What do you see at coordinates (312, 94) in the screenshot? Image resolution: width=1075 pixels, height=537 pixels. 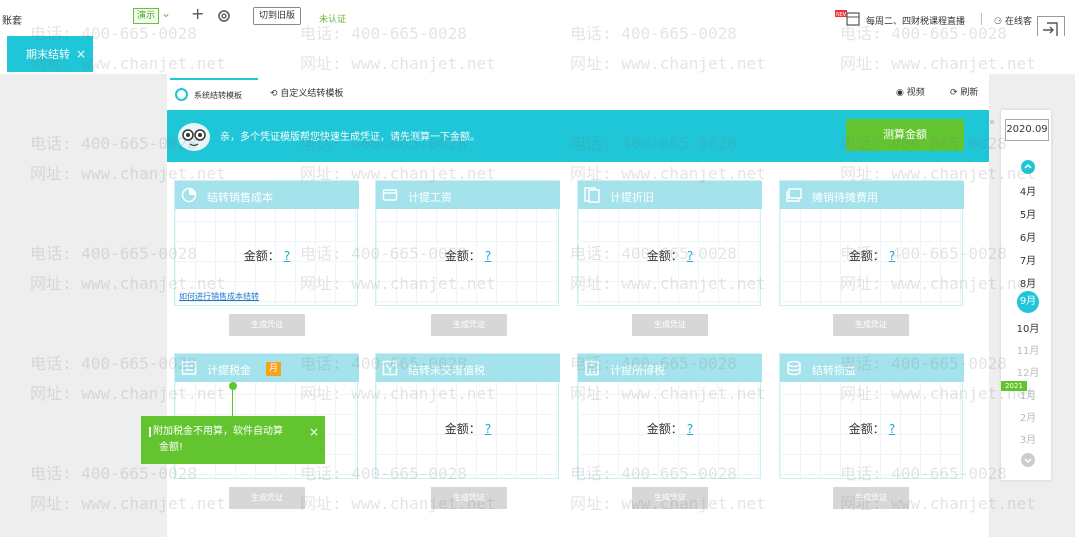 I see `tab-custom-template-label: 自定义结转模板` at bounding box center [312, 94].